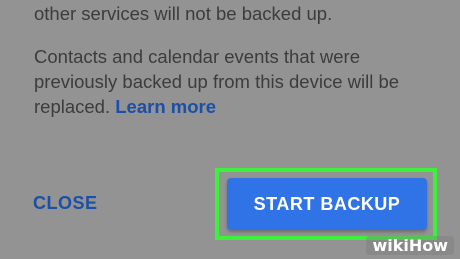 Image resolution: width=460 pixels, height=259 pixels. Describe the element at coordinates (327, 204) in the screenshot. I see `start-backup-button: START BACKUP` at that location.